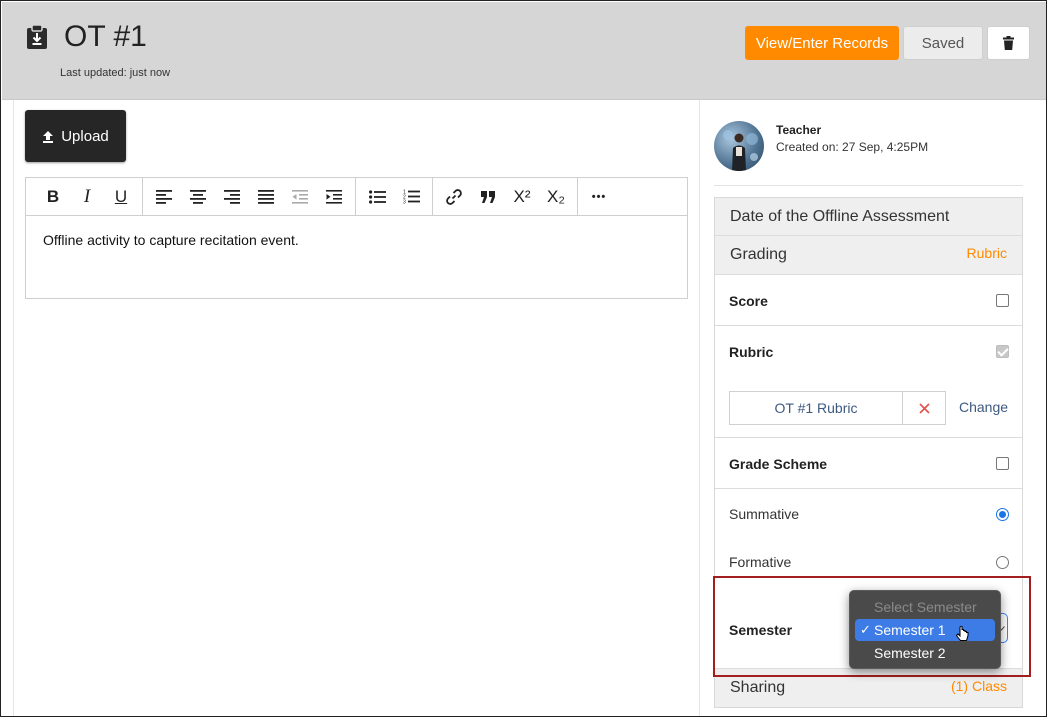 This screenshot has width=1047, height=717. I want to click on delete-button, so click(1008, 43).